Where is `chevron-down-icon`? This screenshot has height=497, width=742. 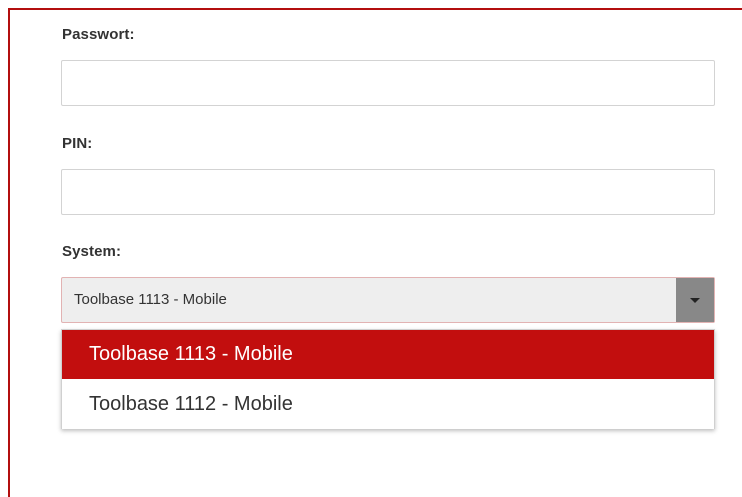 chevron-down-icon is located at coordinates (695, 300).